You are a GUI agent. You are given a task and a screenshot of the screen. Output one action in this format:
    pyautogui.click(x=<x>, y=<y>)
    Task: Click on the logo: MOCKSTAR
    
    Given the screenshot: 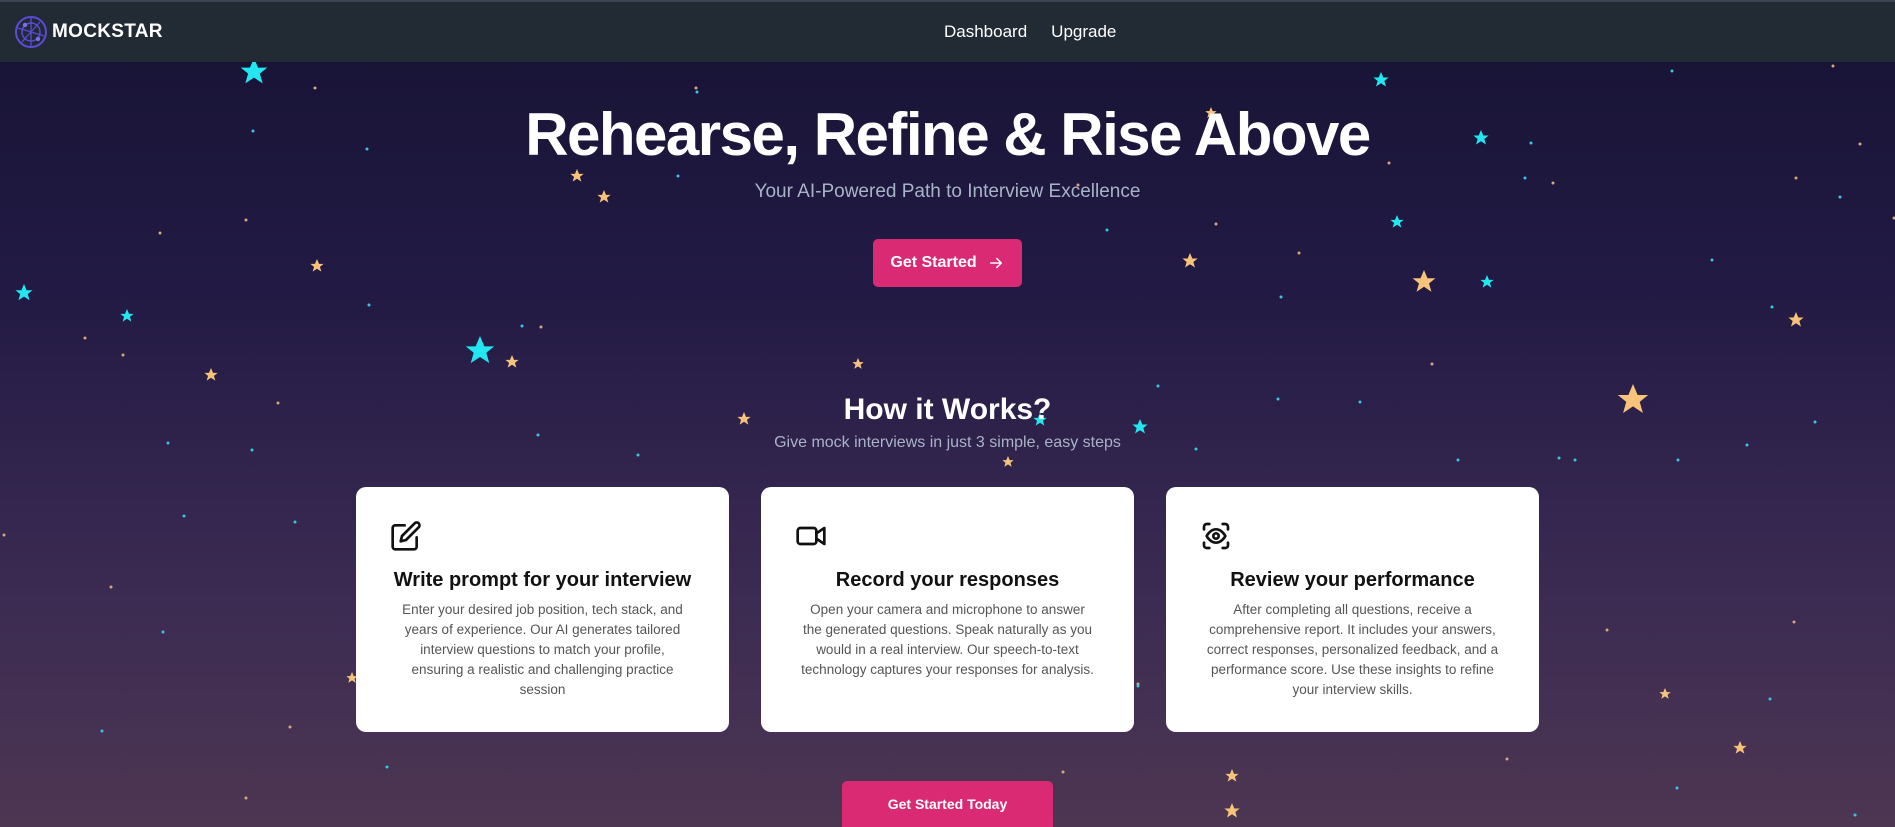 What is the action you would take?
    pyautogui.click(x=88, y=32)
    